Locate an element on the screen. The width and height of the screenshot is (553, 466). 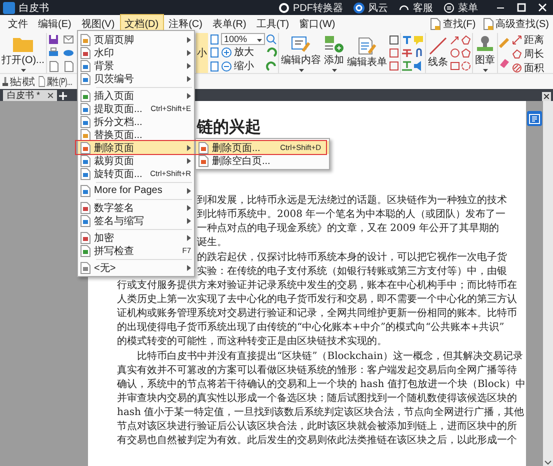
menu-item: 页眉页脚 is located at coordinates (136, 39).